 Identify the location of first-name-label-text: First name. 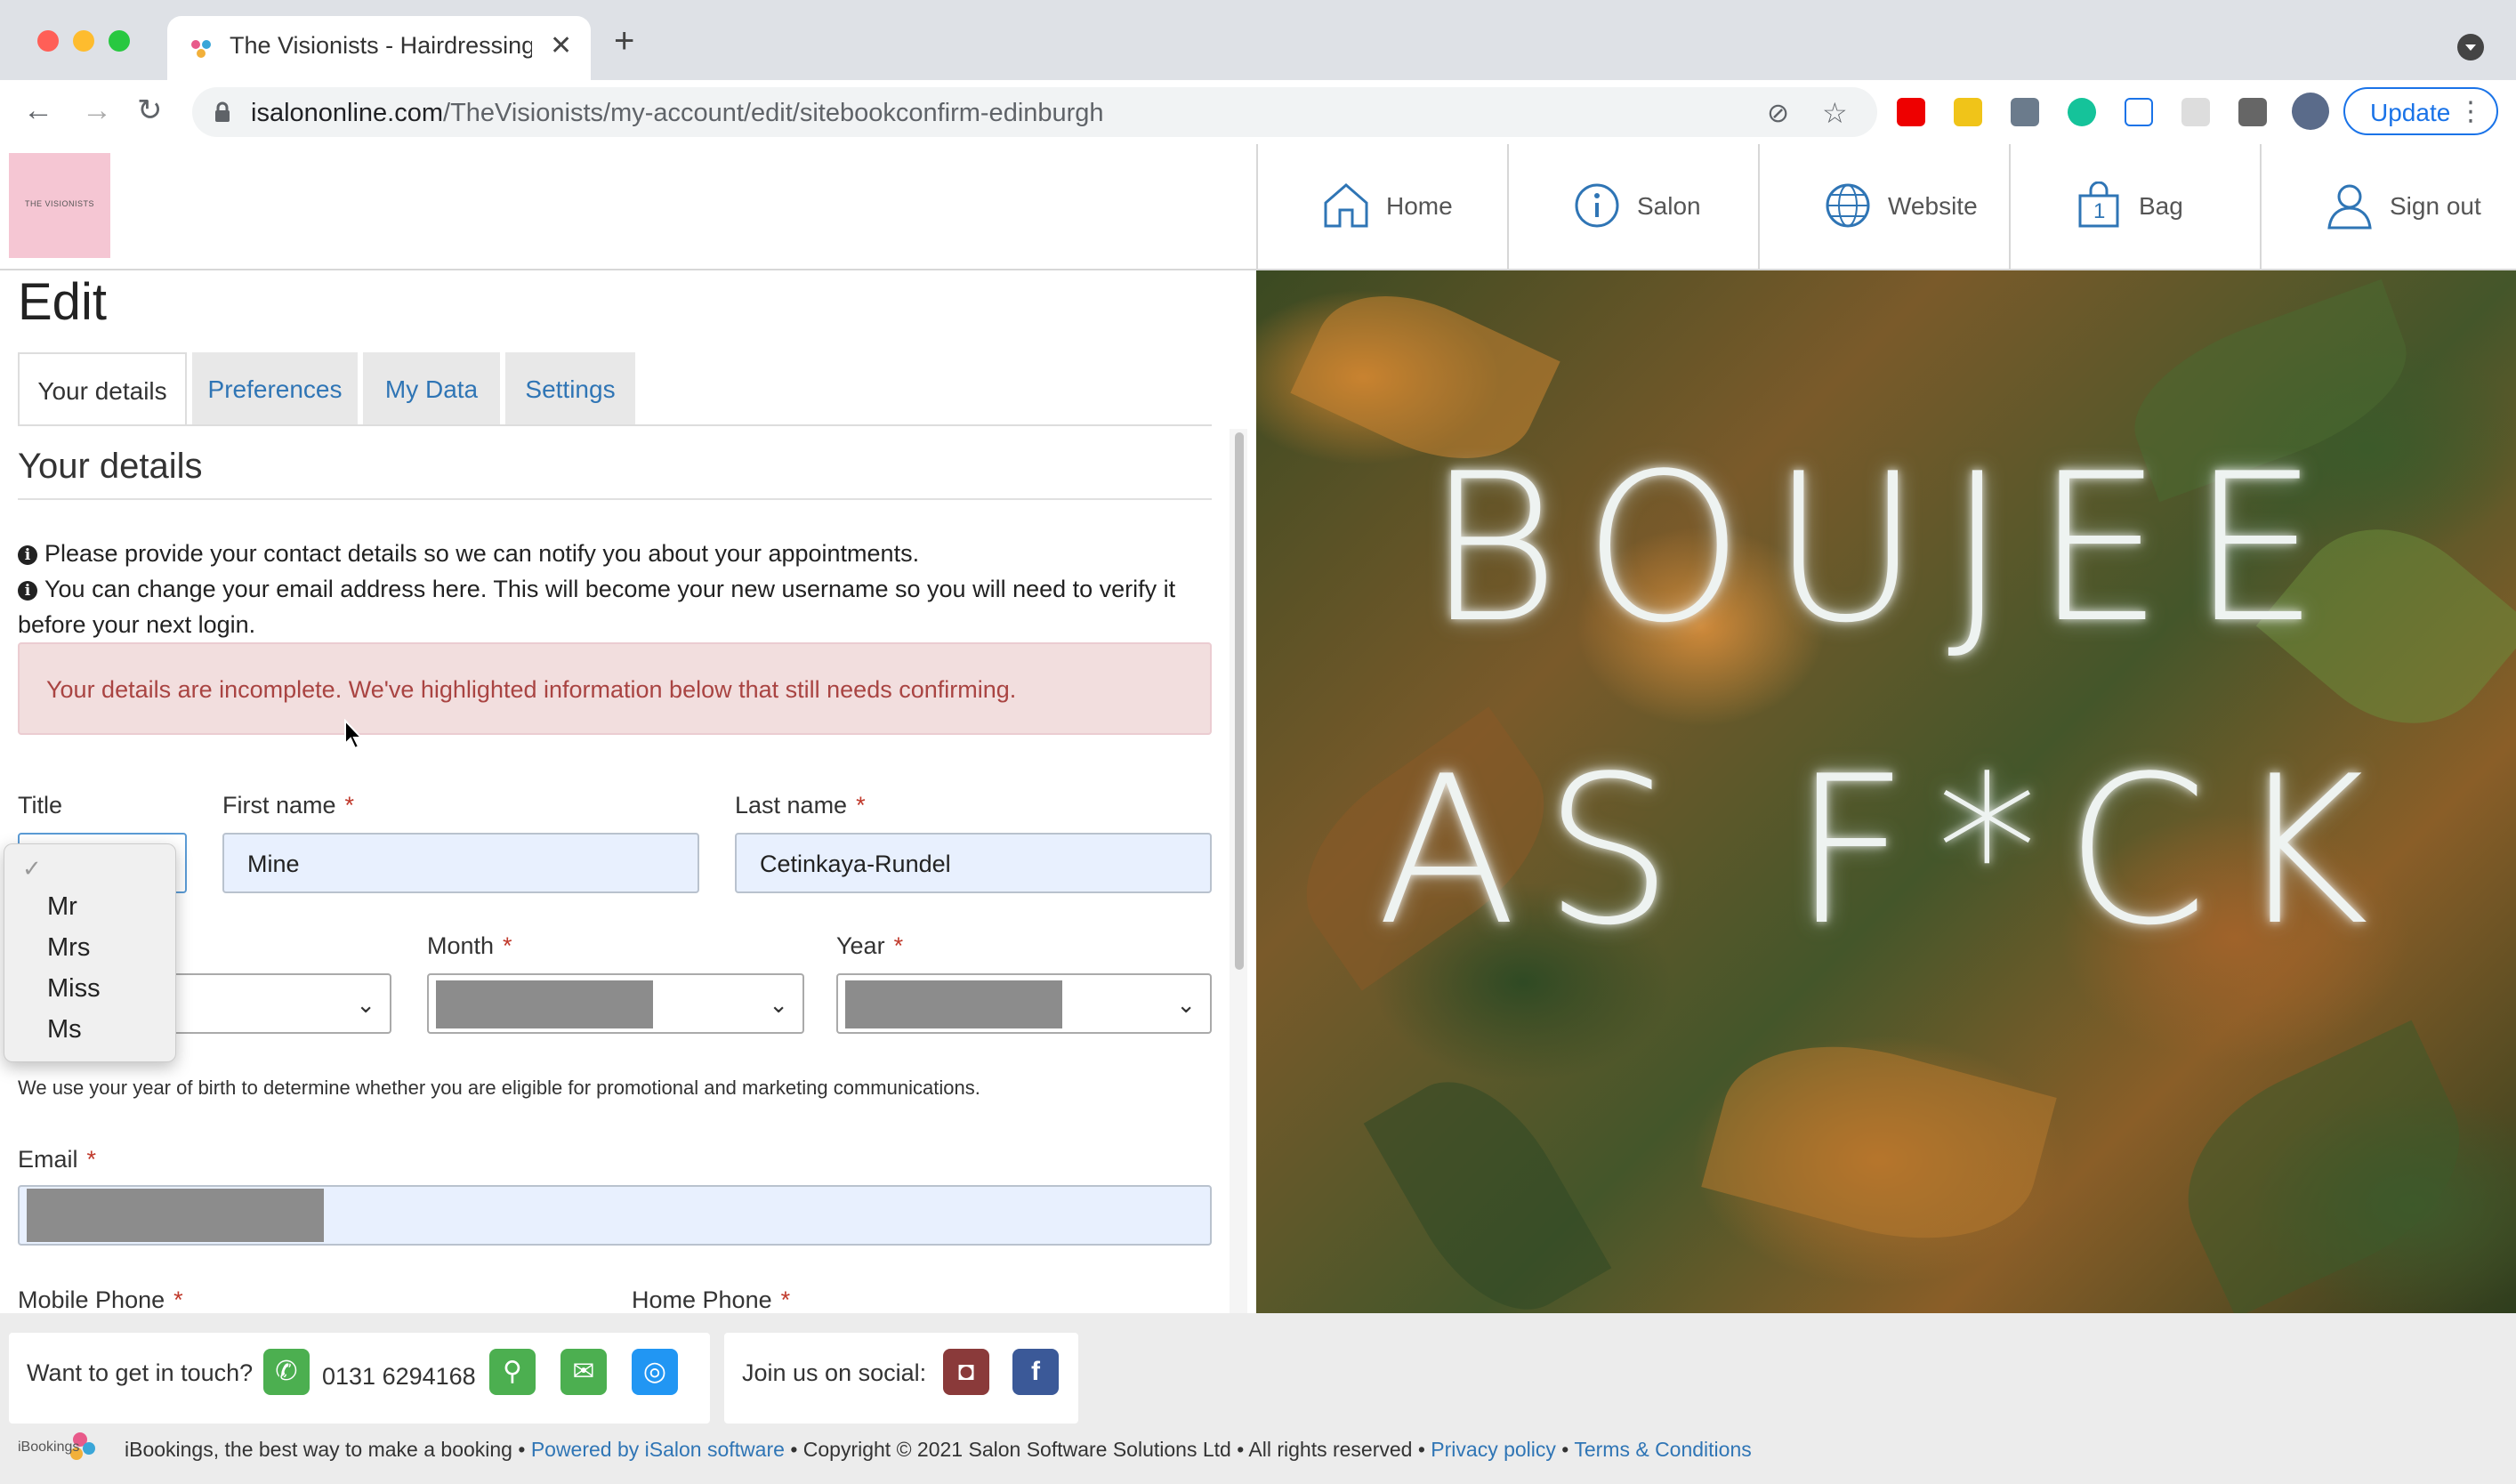
(279, 805).